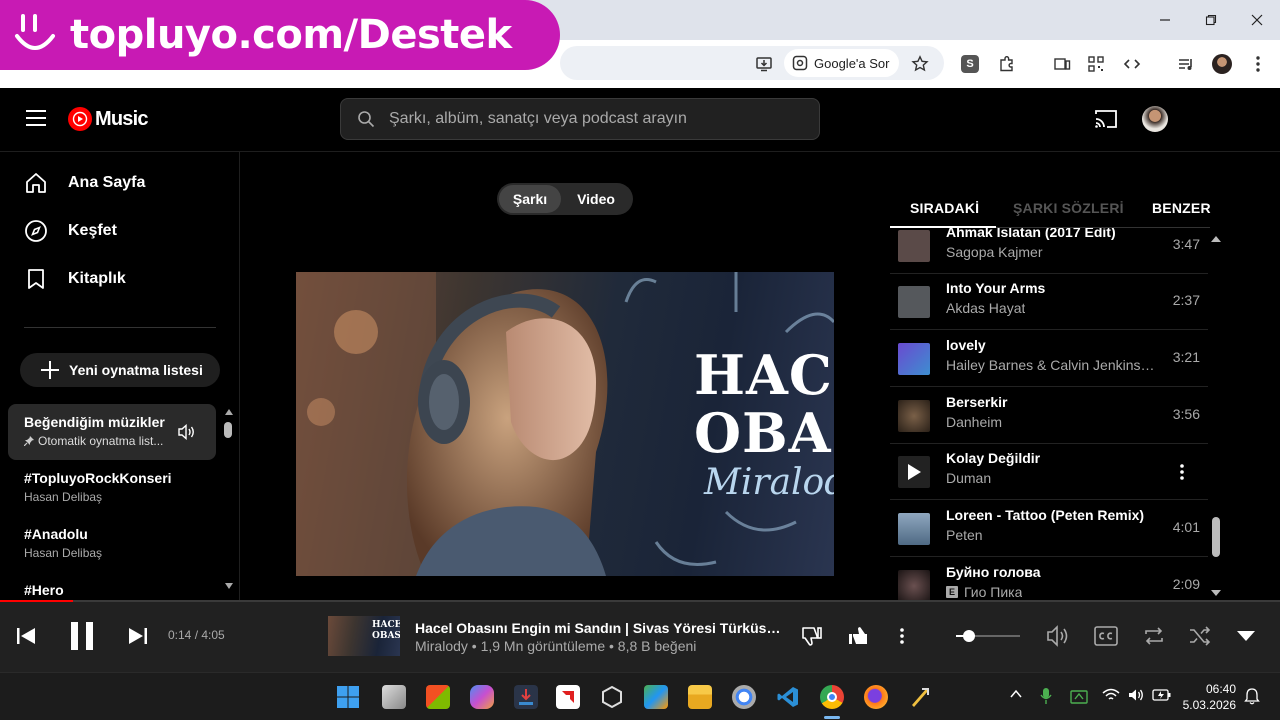 This screenshot has width=1280, height=720. I want to click on media-controls-icon, so click(1186, 64).